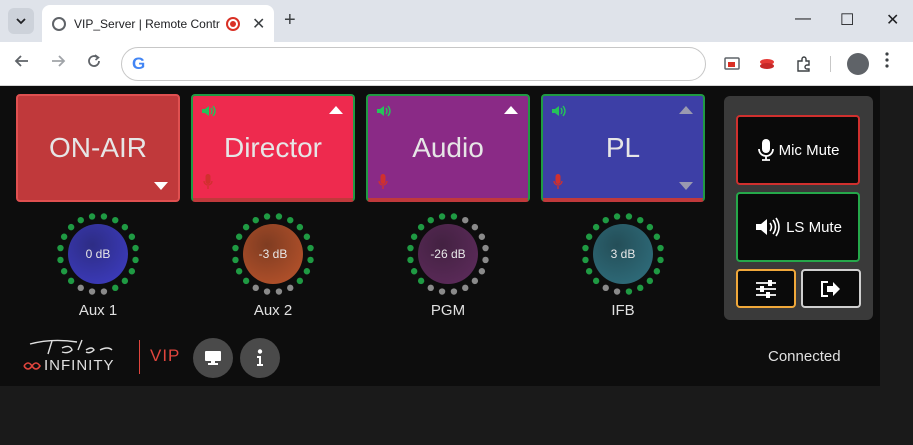  I want to click on source-button-director: Director, so click(273, 148).